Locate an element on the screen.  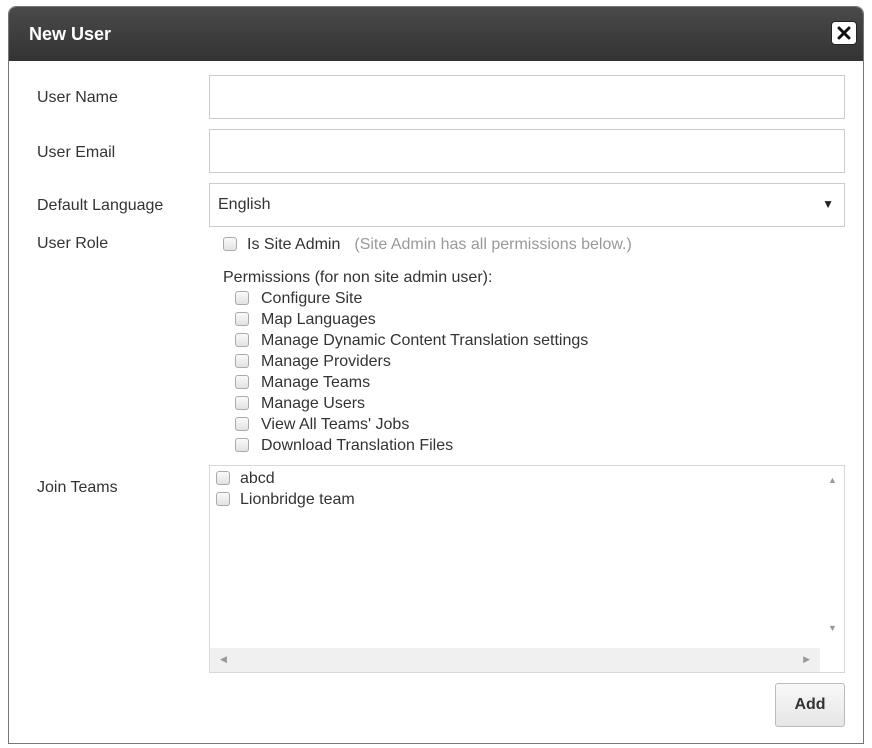
close-button is located at coordinates (844, 33).